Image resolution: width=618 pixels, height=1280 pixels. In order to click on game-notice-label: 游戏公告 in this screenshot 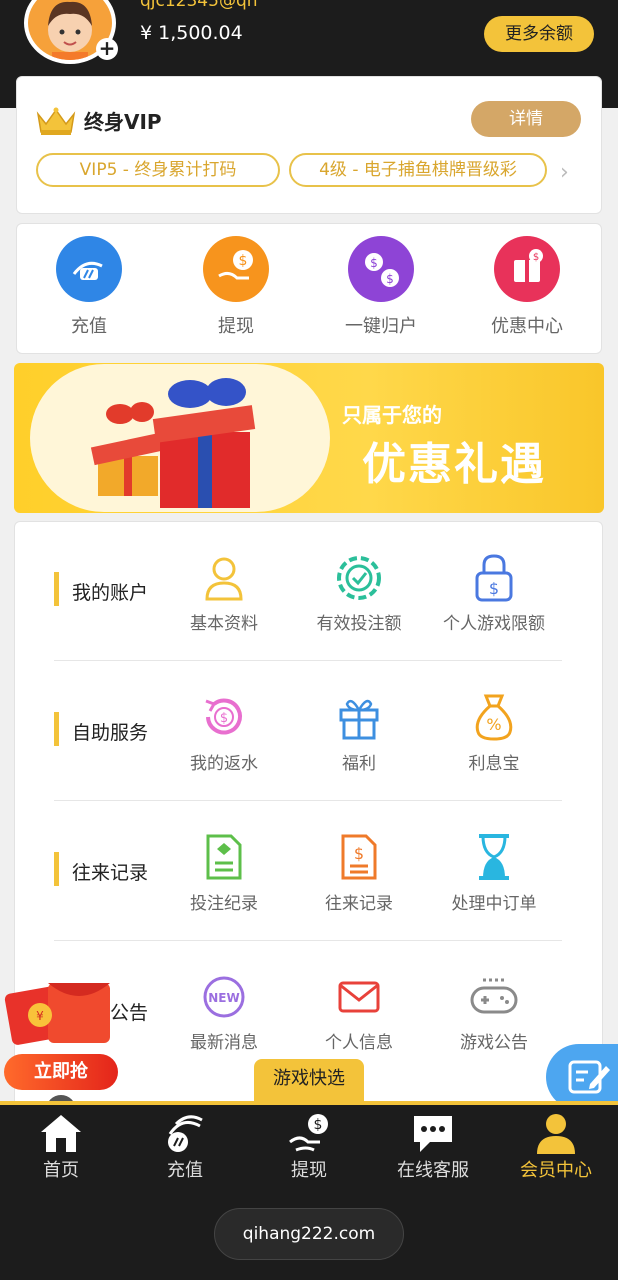, I will do `click(494, 1040)`.